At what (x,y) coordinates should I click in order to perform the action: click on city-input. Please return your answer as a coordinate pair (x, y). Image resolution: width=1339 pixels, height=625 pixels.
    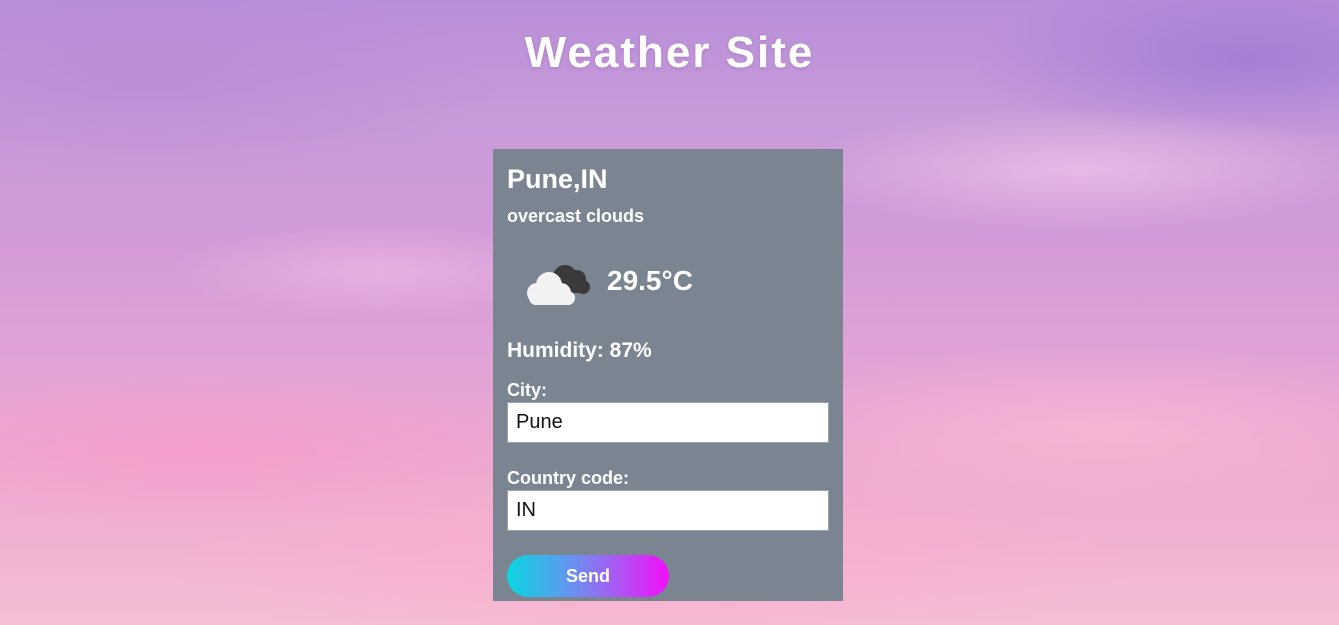
    Looking at the image, I should click on (668, 422).